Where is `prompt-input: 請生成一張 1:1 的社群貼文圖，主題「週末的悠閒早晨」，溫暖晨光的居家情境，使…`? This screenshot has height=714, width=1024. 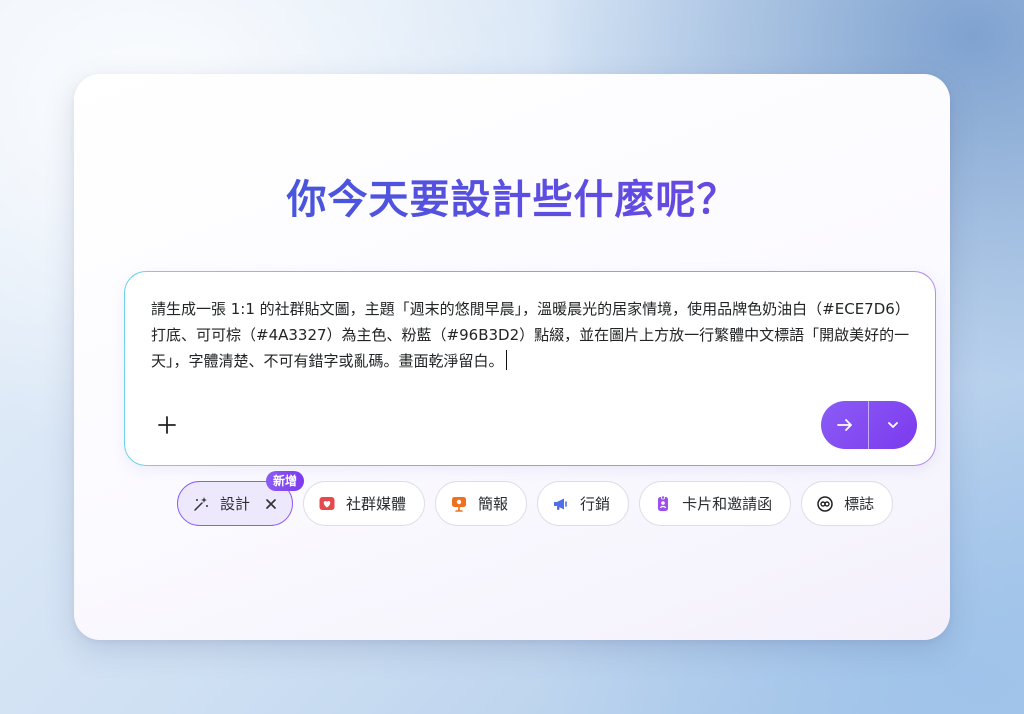 prompt-input: 請生成一張 1:1 的社群貼文圖，主題「週末的悠閒早晨」，溫暖晨光的居家情境，使… is located at coordinates (531, 335).